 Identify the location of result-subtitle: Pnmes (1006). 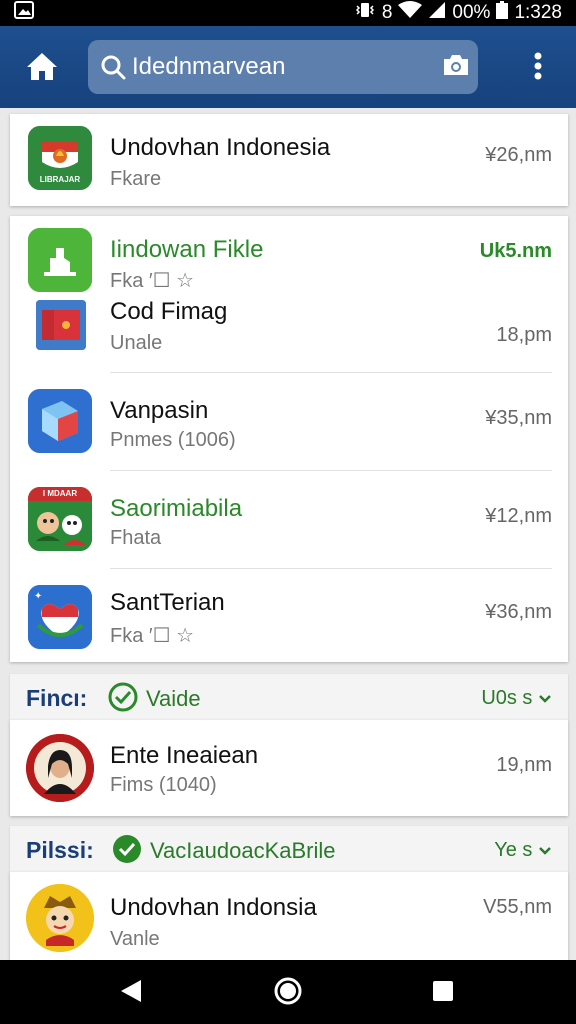
(173, 440).